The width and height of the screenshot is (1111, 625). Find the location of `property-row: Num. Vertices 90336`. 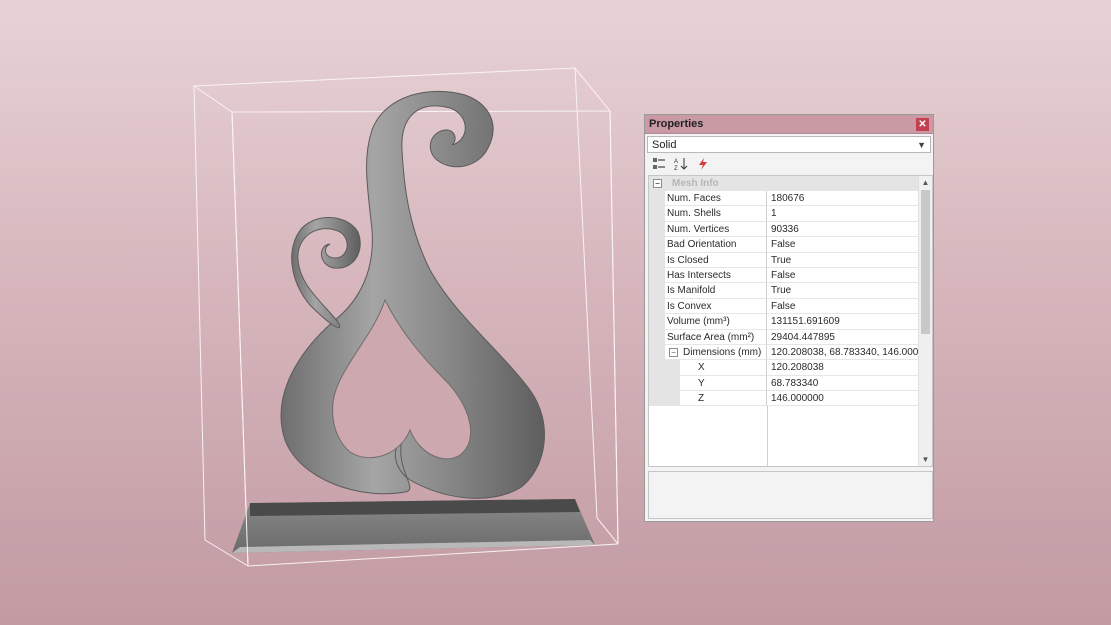

property-row: Num. Vertices 90336 is located at coordinates (784, 229).